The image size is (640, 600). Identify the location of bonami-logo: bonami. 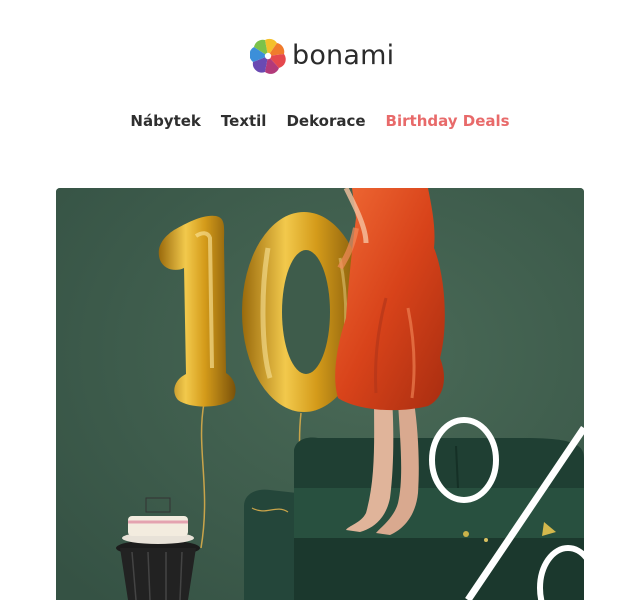
(322, 56).